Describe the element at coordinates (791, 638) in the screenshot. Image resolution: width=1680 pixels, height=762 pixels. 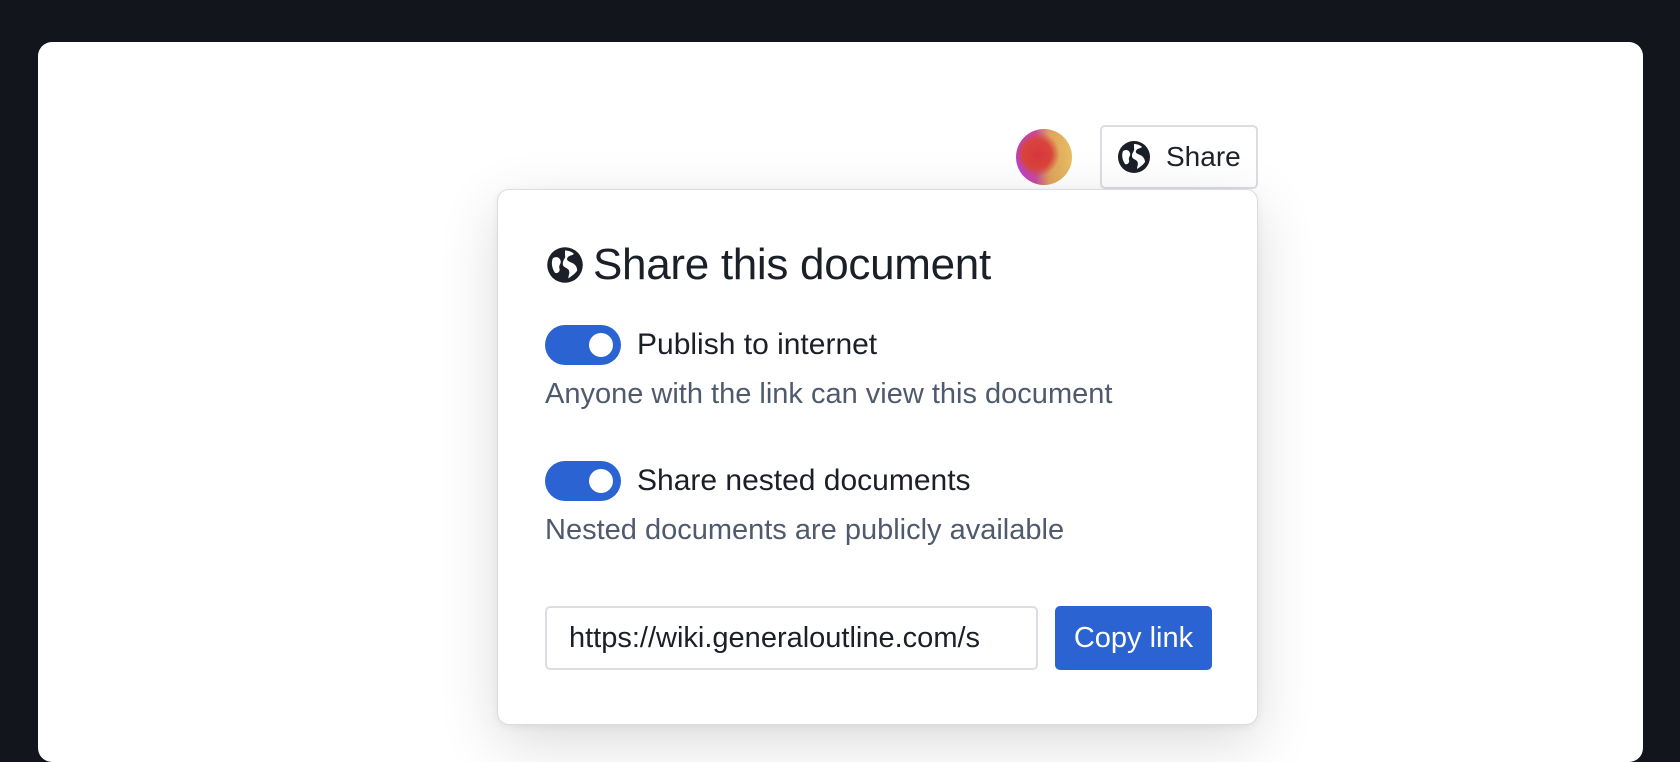
I see `share-link-input` at that location.